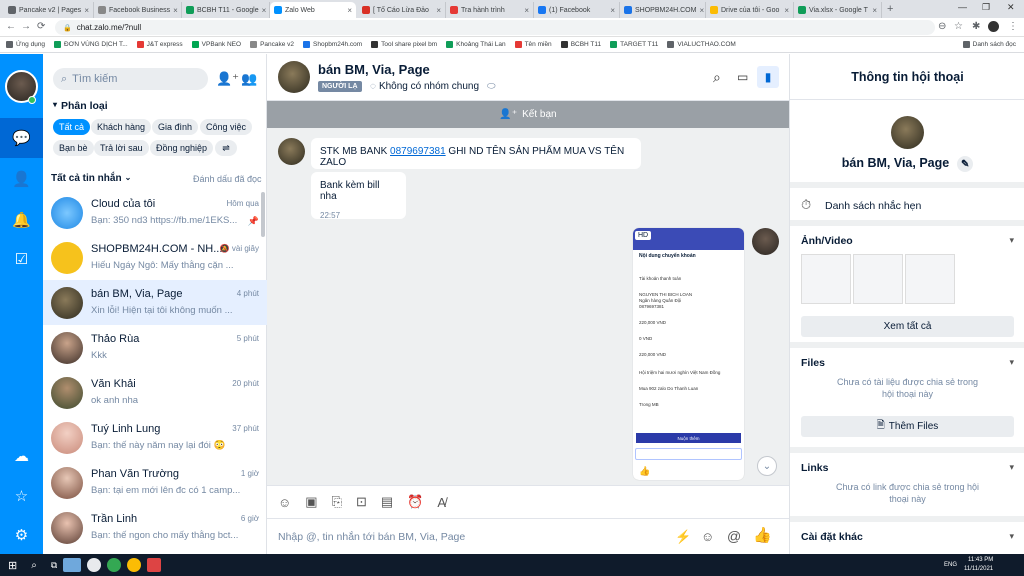  Describe the element at coordinates (21, 534) in the screenshot. I see `settings-gear-icon: ⚙` at that location.